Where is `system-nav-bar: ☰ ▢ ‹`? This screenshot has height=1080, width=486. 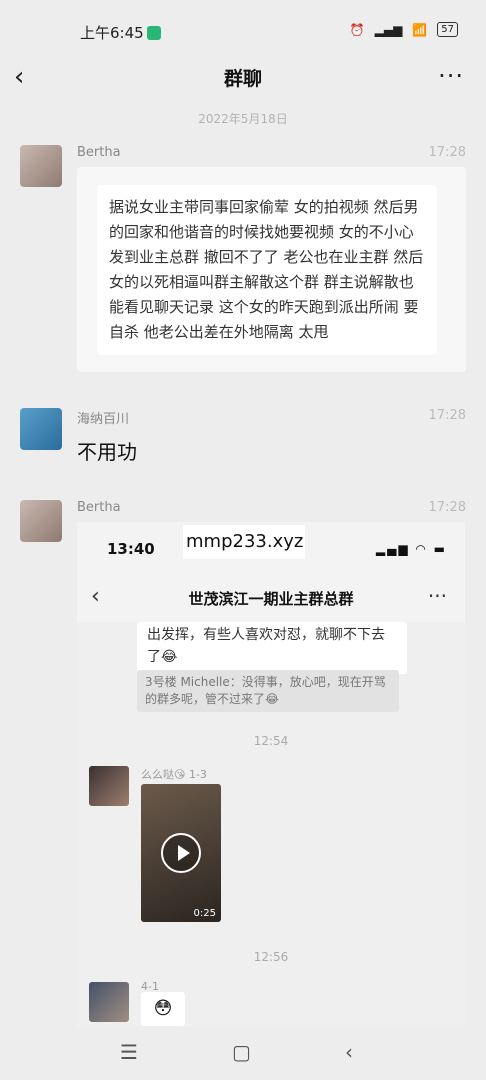 system-nav-bar: ☰ ▢ ‹ is located at coordinates (243, 1055).